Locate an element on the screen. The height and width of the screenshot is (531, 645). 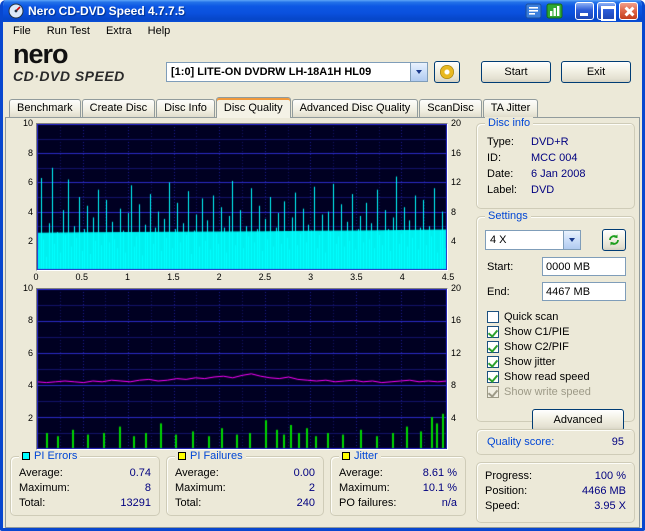
progress-row: Progress: 100 % is located at coordinates (555, 476).